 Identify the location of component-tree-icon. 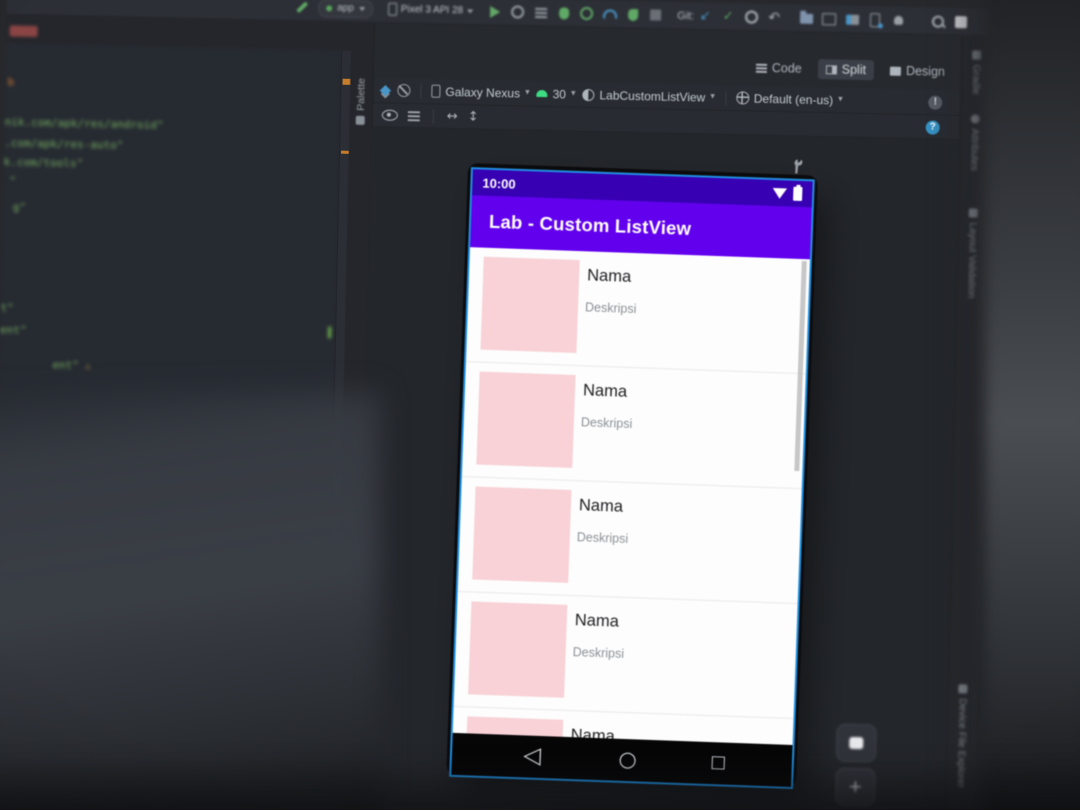
(348, 682).